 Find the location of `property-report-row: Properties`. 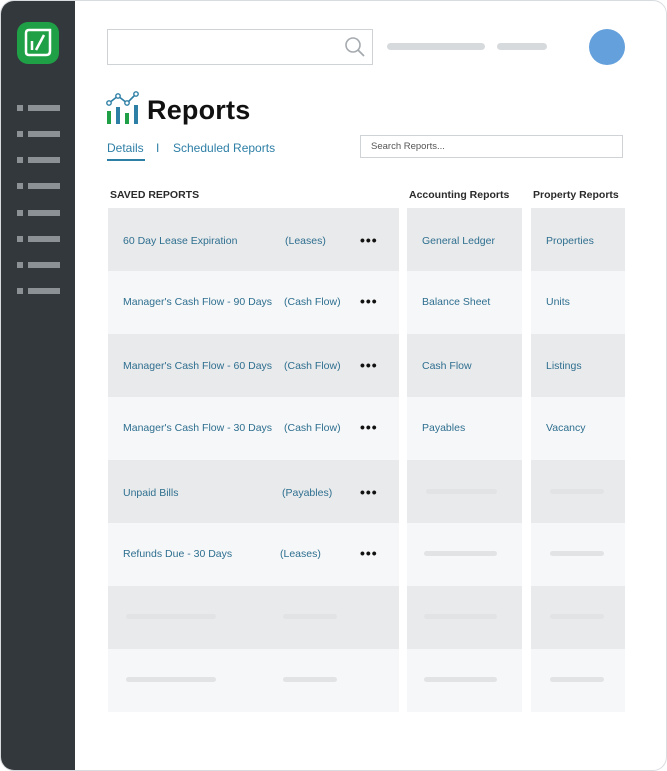

property-report-row: Properties is located at coordinates (578, 239).